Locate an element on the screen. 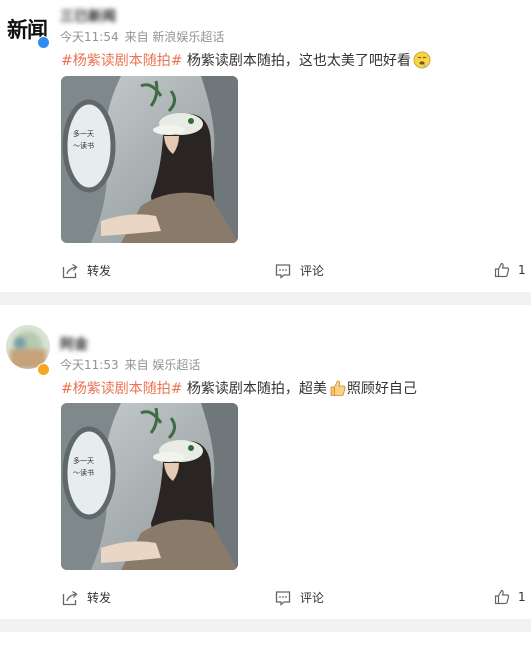 This screenshot has height=651, width=531. verified-badge-icon is located at coordinates (43, 42).